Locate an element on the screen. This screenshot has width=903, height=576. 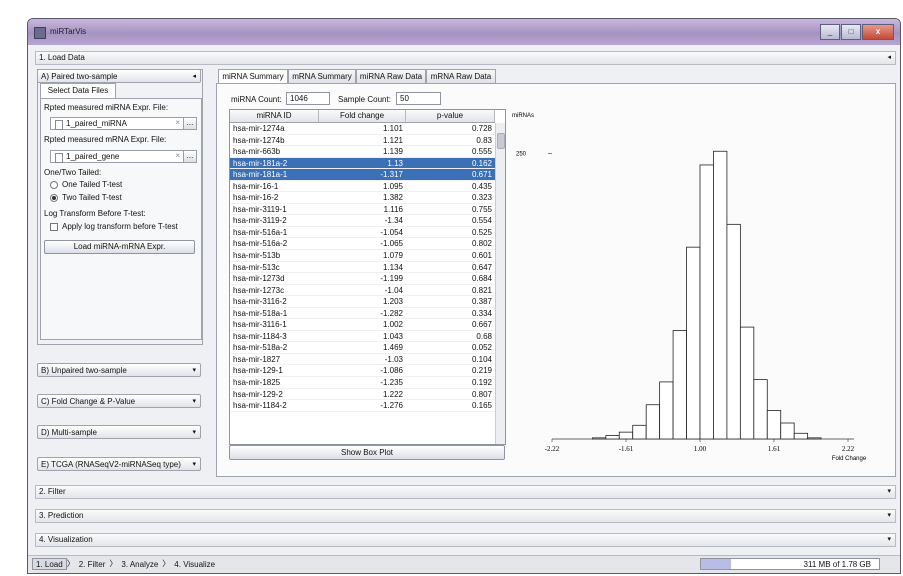
table-row: hsa-mir-518a-2 1.469 0.052 is located at coordinates (362, 348).